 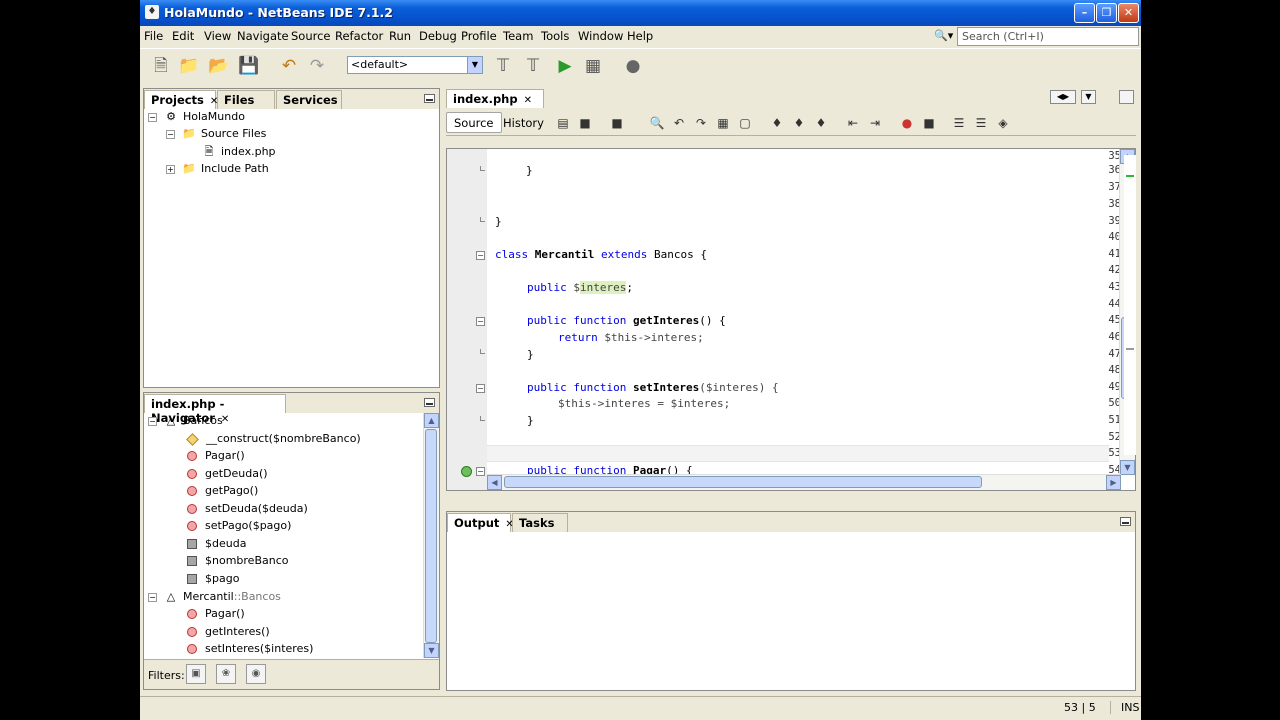 I want to click on maximize-editor-icon, so click(x=1126, y=97).